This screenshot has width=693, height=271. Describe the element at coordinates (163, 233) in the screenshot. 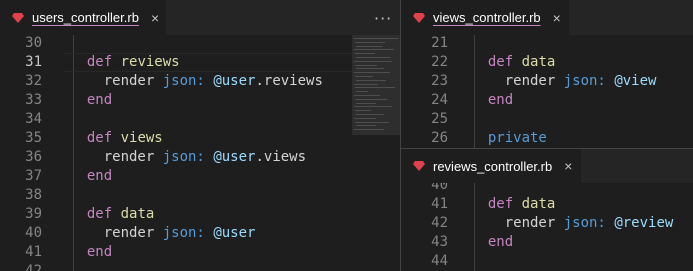

I see `code-text: render json: @user` at that location.